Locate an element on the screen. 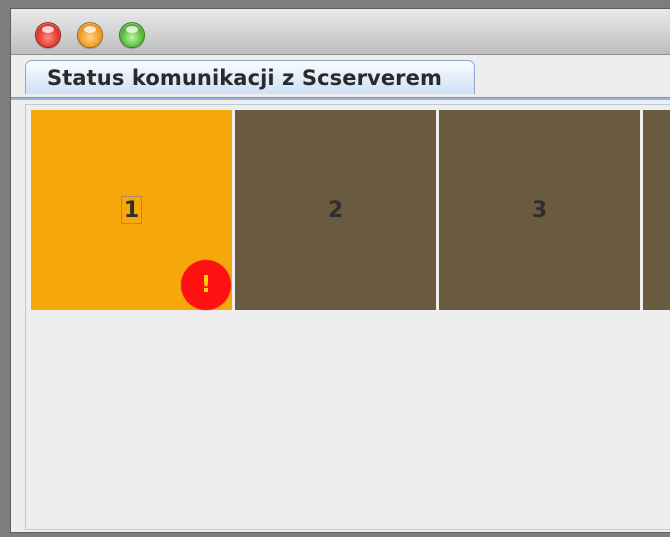 The width and height of the screenshot is (670, 537). status-tile-3: 3 is located at coordinates (539, 210).